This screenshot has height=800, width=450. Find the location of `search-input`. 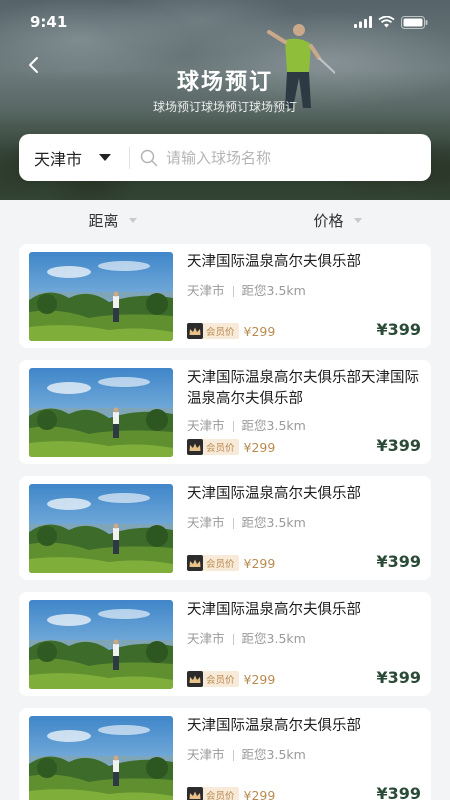

search-input is located at coordinates (298, 157).